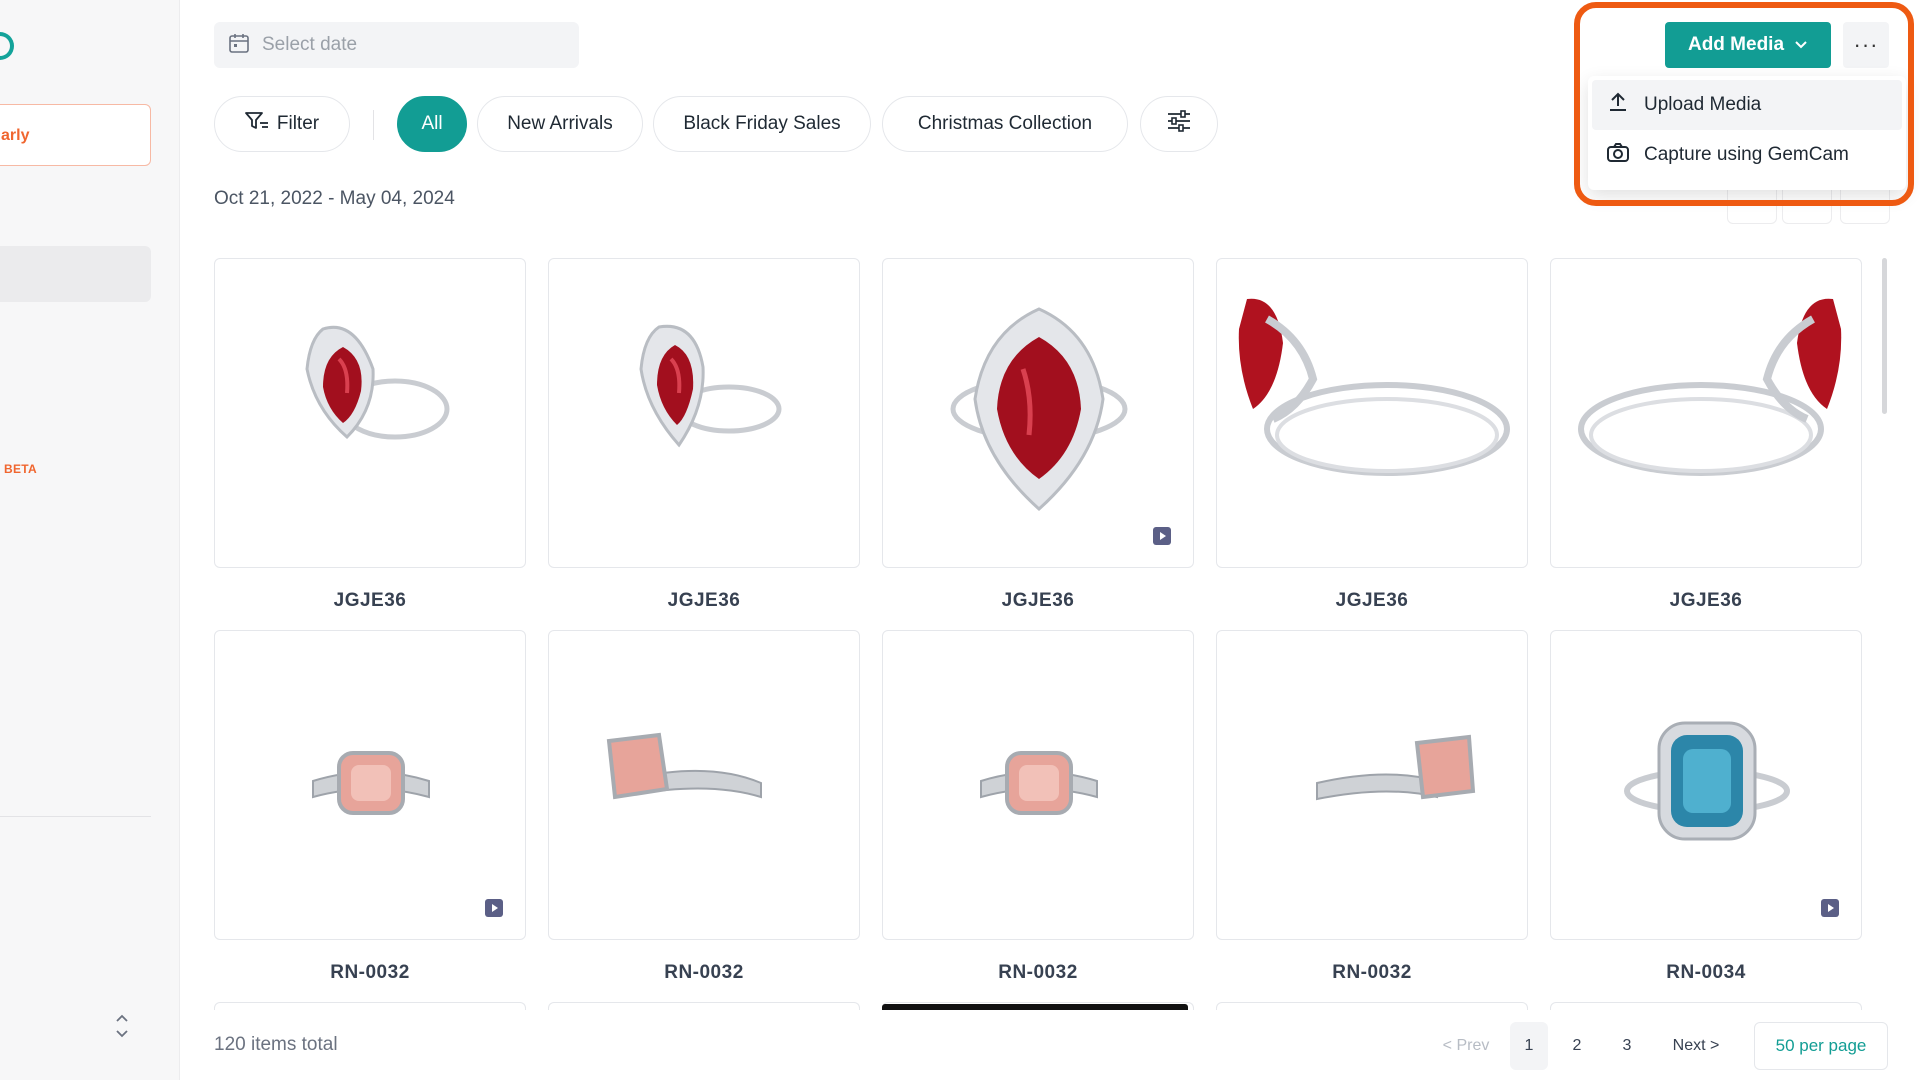  I want to click on more-options-button: ···, so click(1866, 45).